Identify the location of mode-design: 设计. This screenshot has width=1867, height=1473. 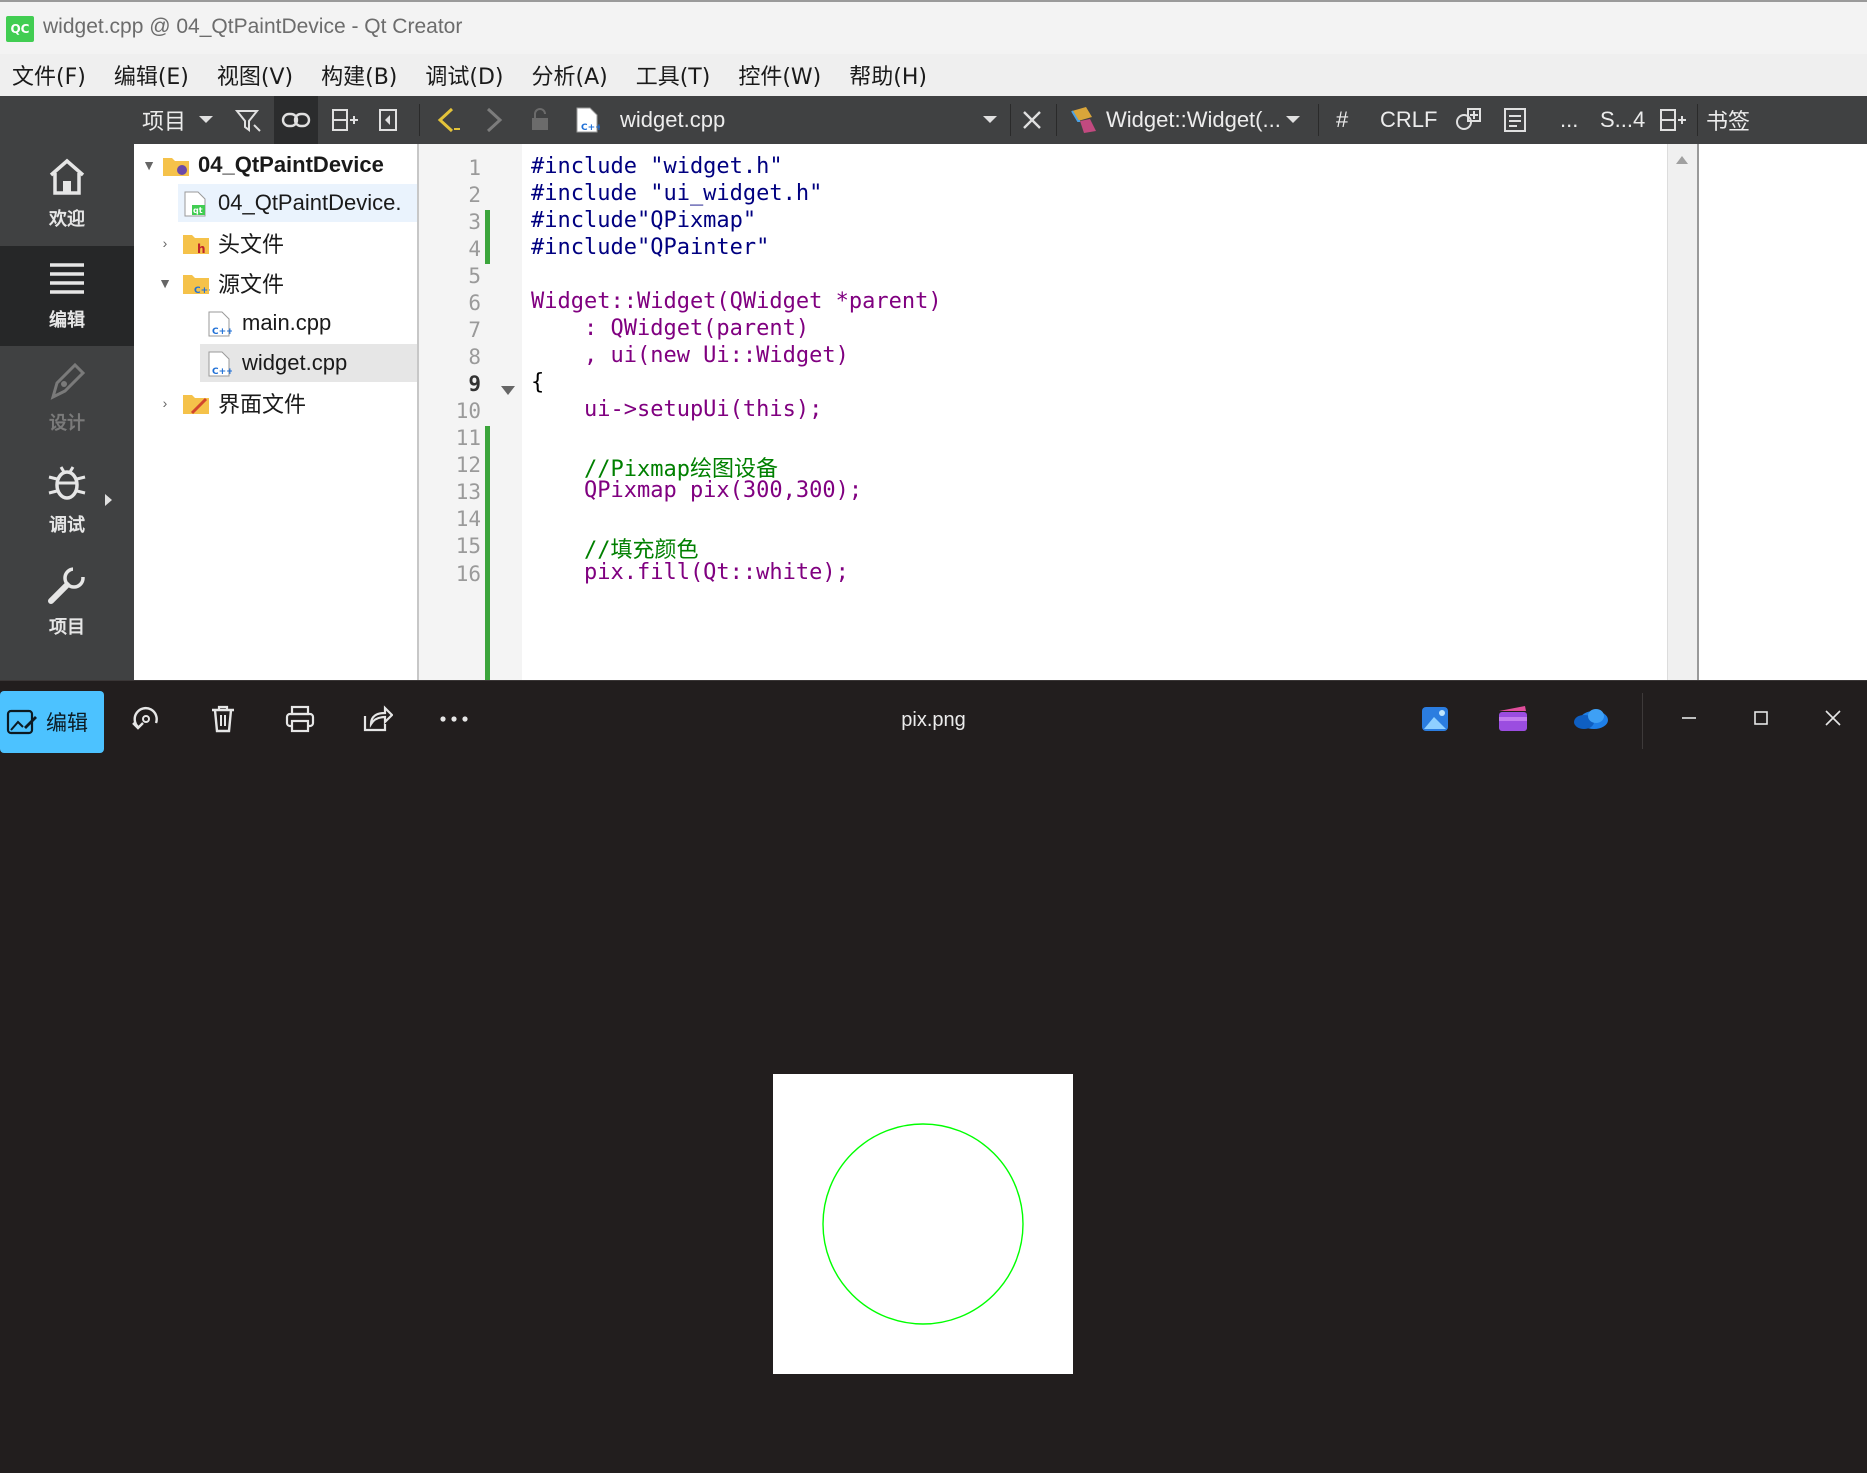
(67, 398).